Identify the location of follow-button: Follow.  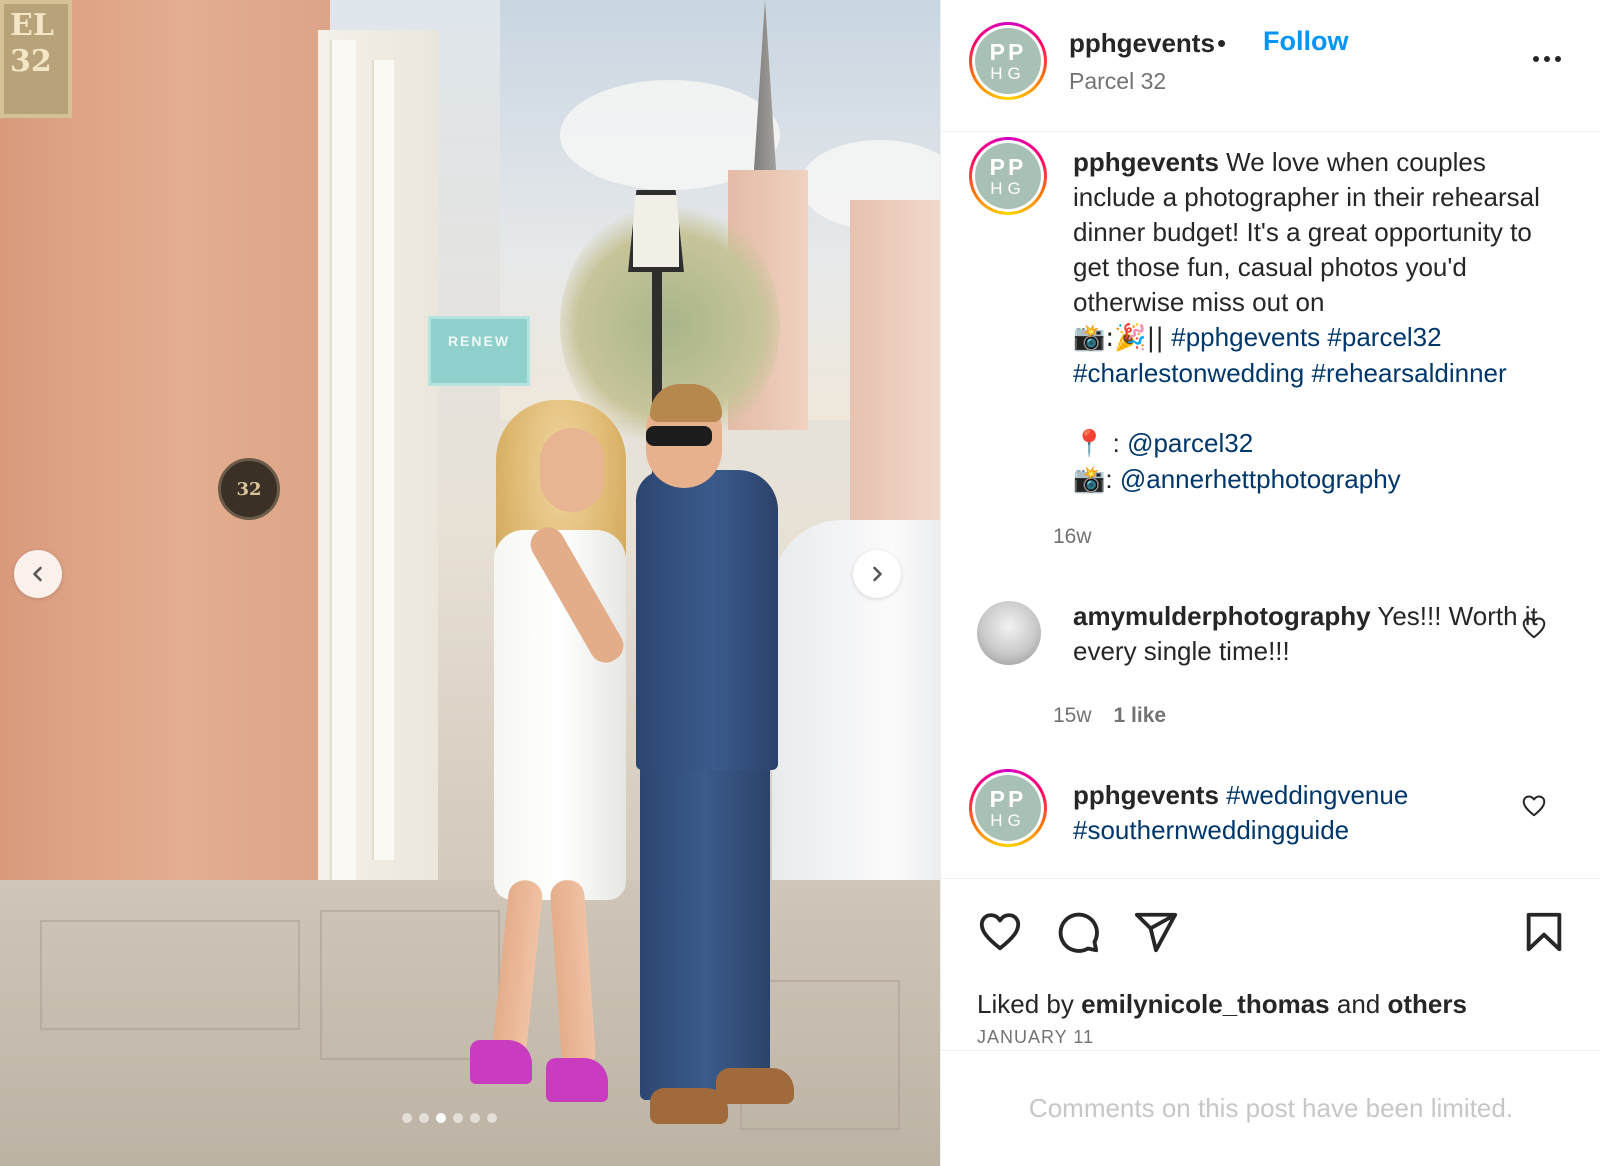
(1305, 41).